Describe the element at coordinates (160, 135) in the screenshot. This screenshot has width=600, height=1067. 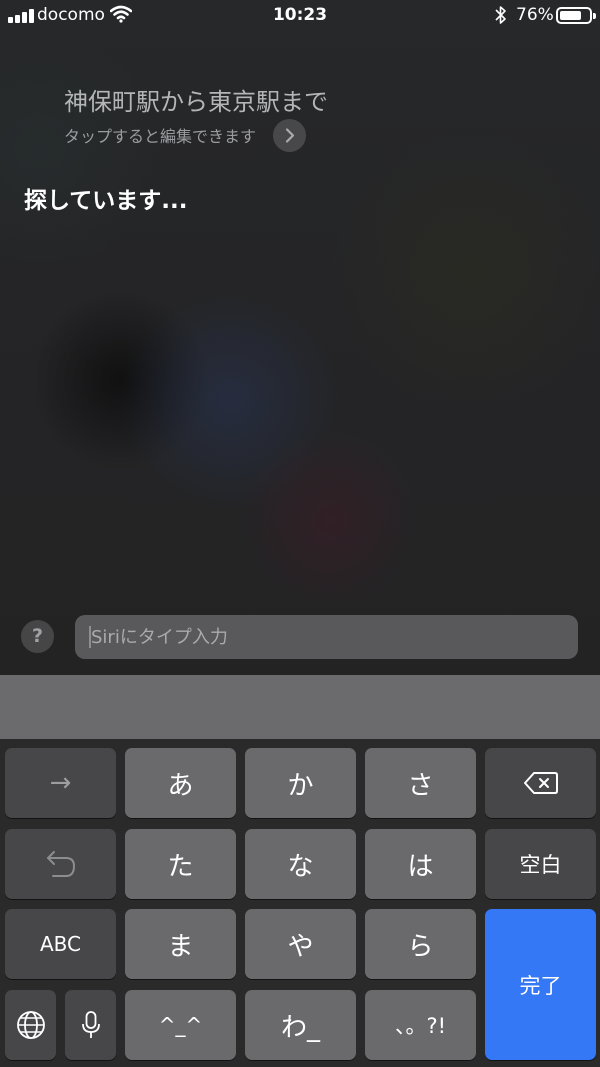
I see `edit-hint: タップすると編集できます` at that location.